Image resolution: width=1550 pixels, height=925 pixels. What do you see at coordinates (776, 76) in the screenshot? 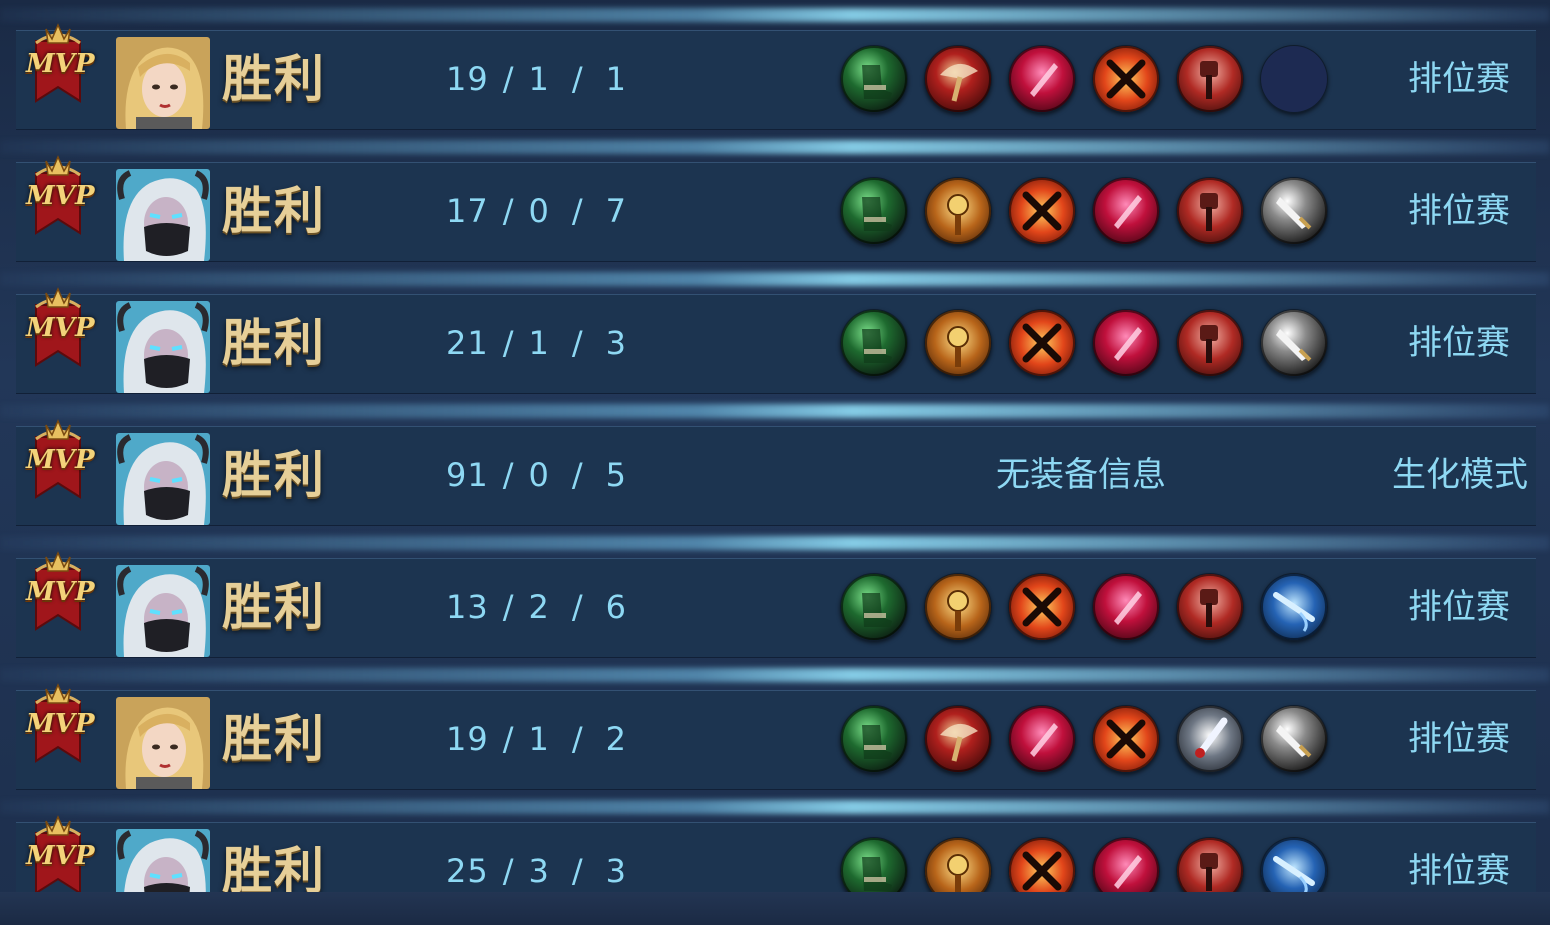
I see `match-row: MVP 胜利 19 / 1 / 1 排位赛` at bounding box center [776, 76].